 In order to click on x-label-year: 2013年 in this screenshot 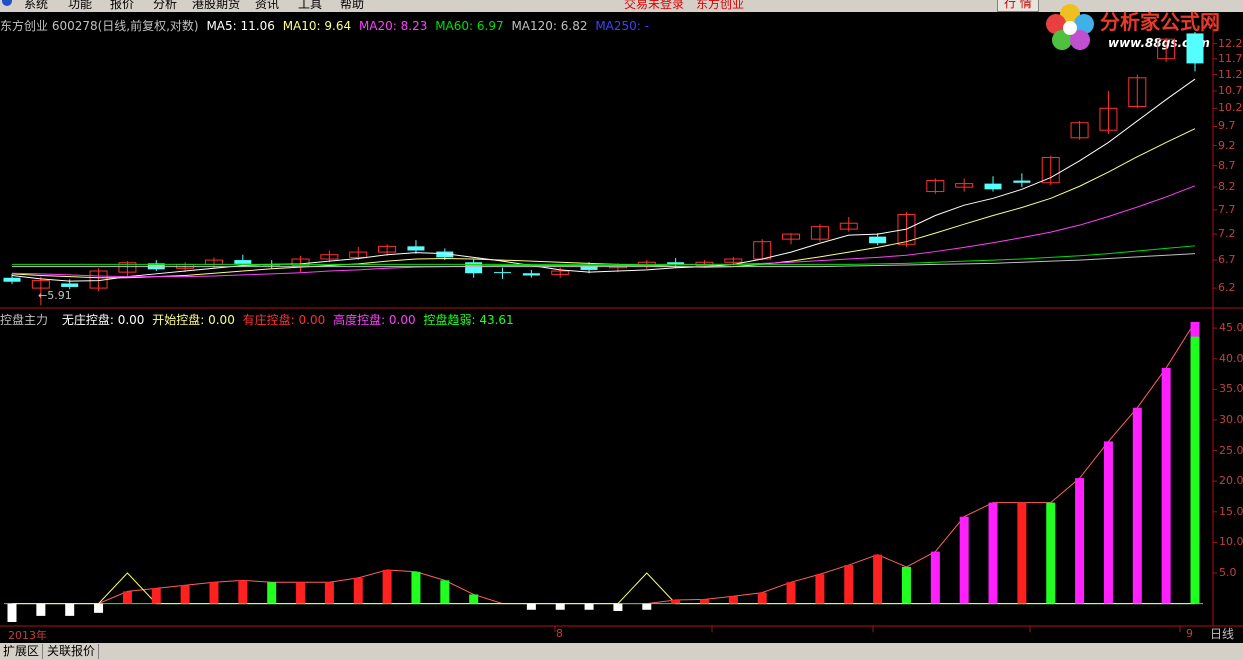, I will do `click(27, 635)`.